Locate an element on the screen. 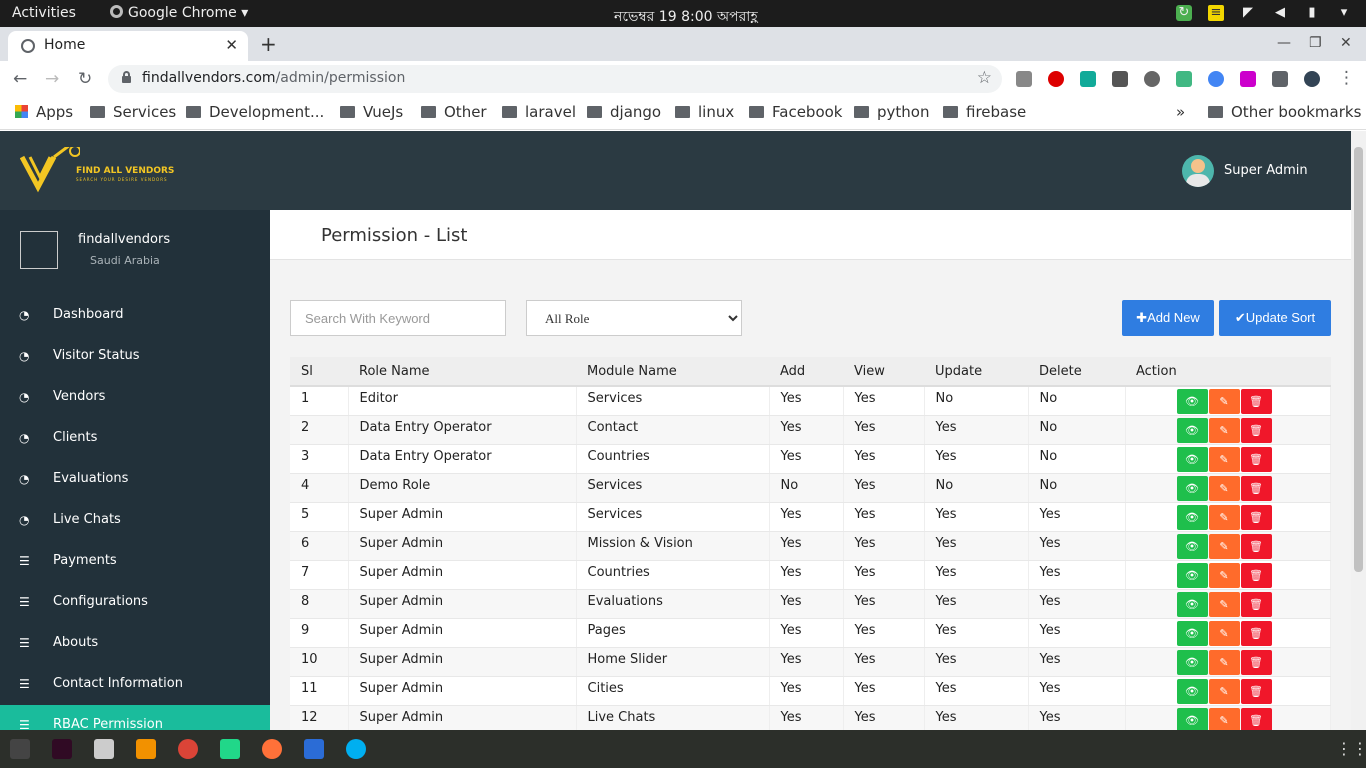 Image resolution: width=1366 pixels, height=768 pixels. system-menu-icon: ▾ is located at coordinates (1344, 13).